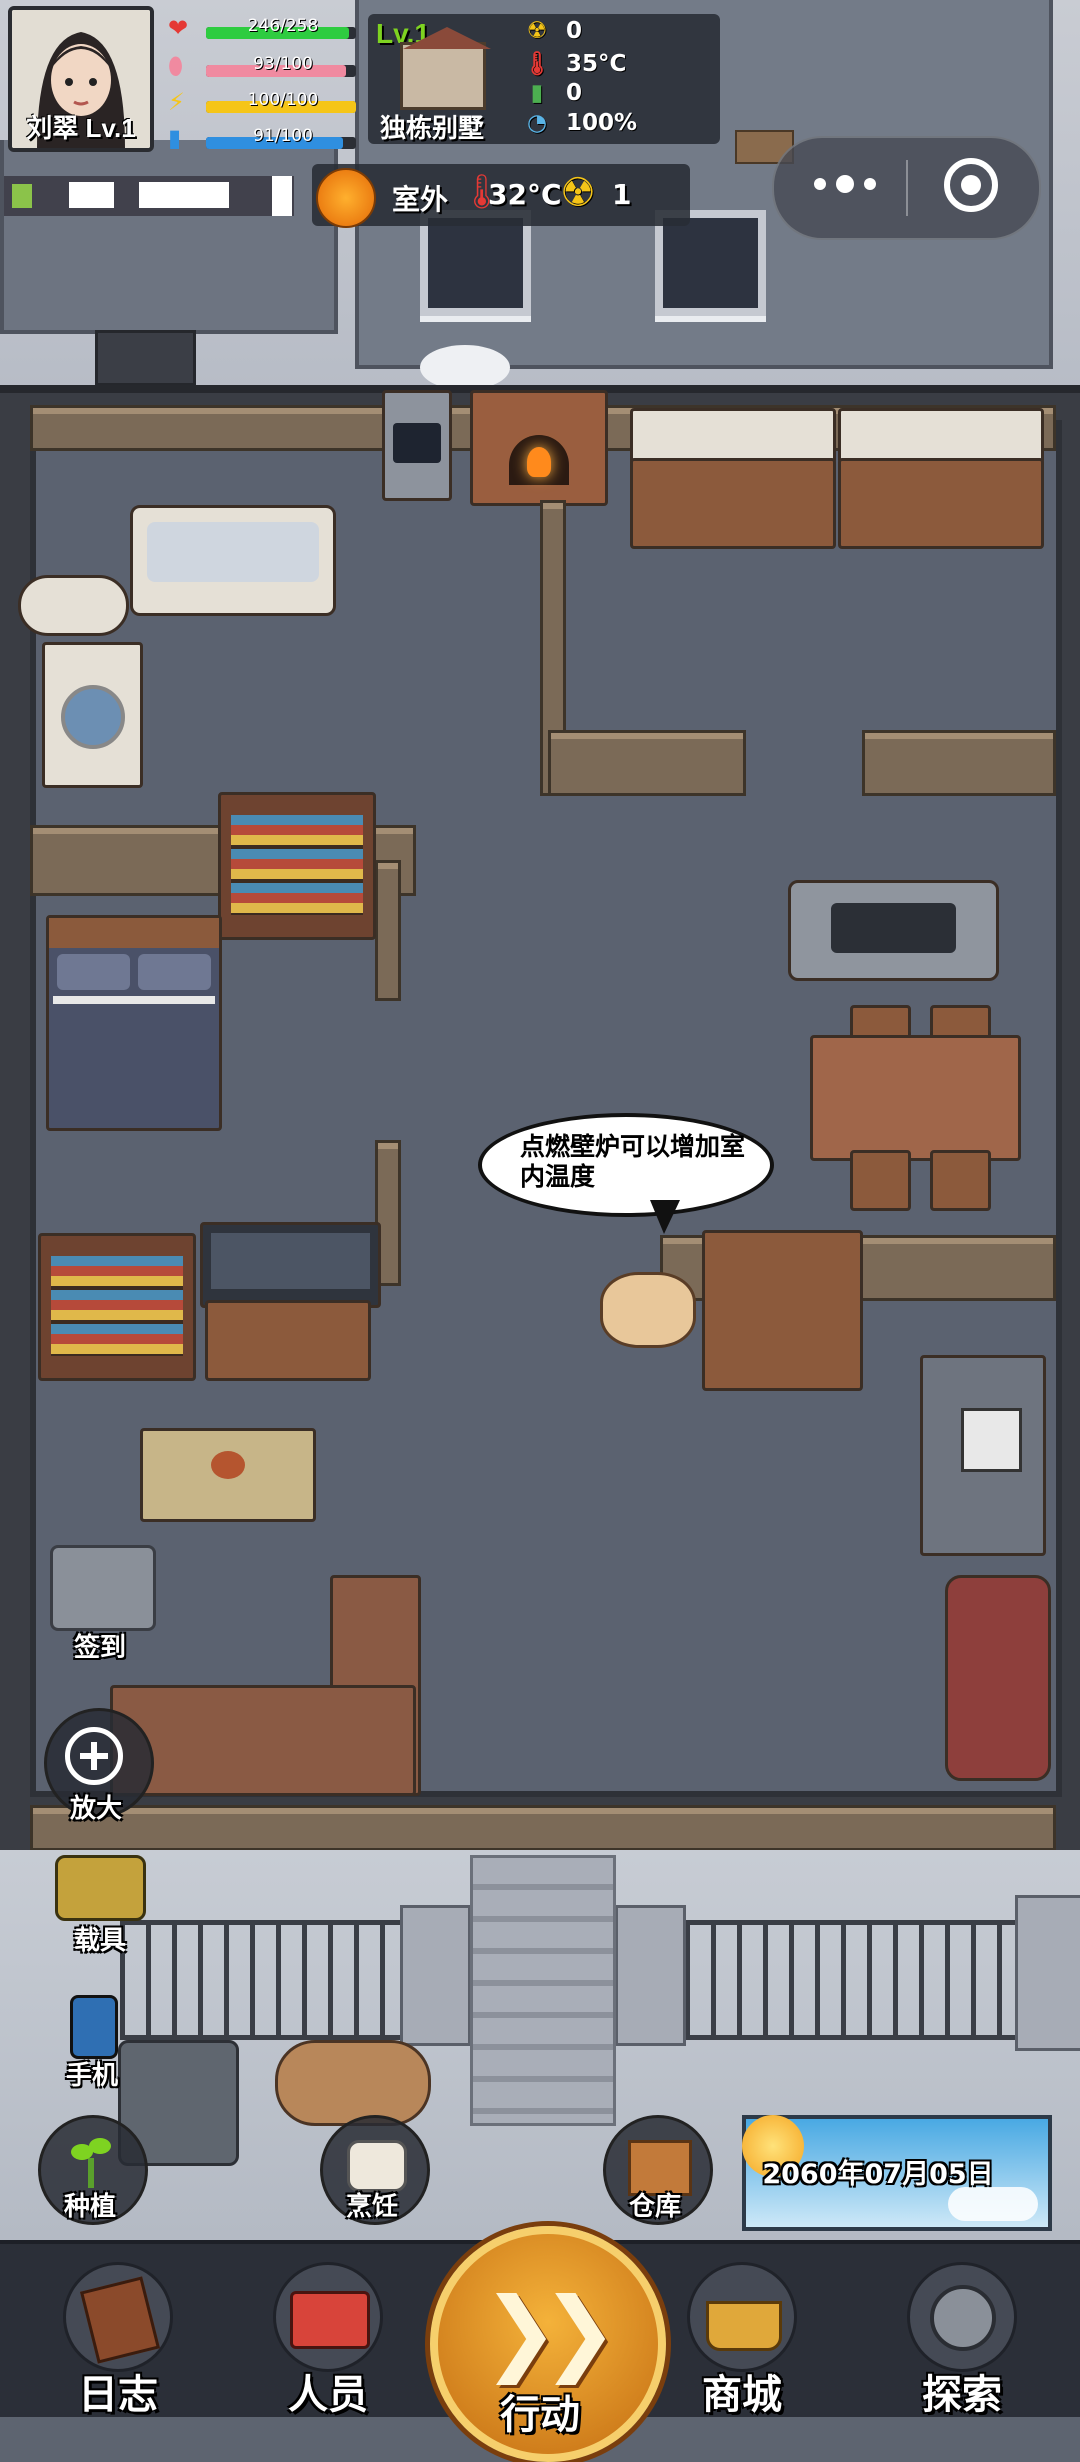  What do you see at coordinates (1047, 1973) in the screenshot?
I see `gate-pillar-far` at bounding box center [1047, 1973].